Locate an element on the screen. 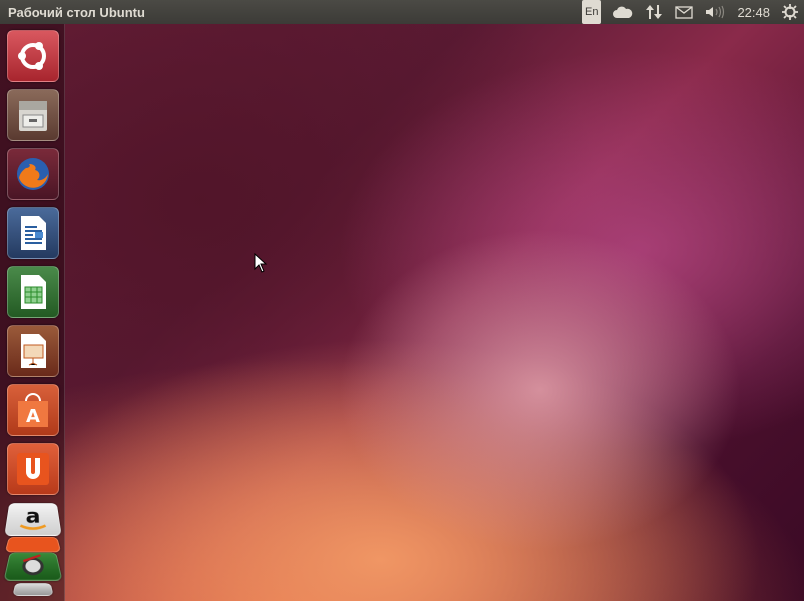  file-cabinet-icon is located at coordinates (33, 116).